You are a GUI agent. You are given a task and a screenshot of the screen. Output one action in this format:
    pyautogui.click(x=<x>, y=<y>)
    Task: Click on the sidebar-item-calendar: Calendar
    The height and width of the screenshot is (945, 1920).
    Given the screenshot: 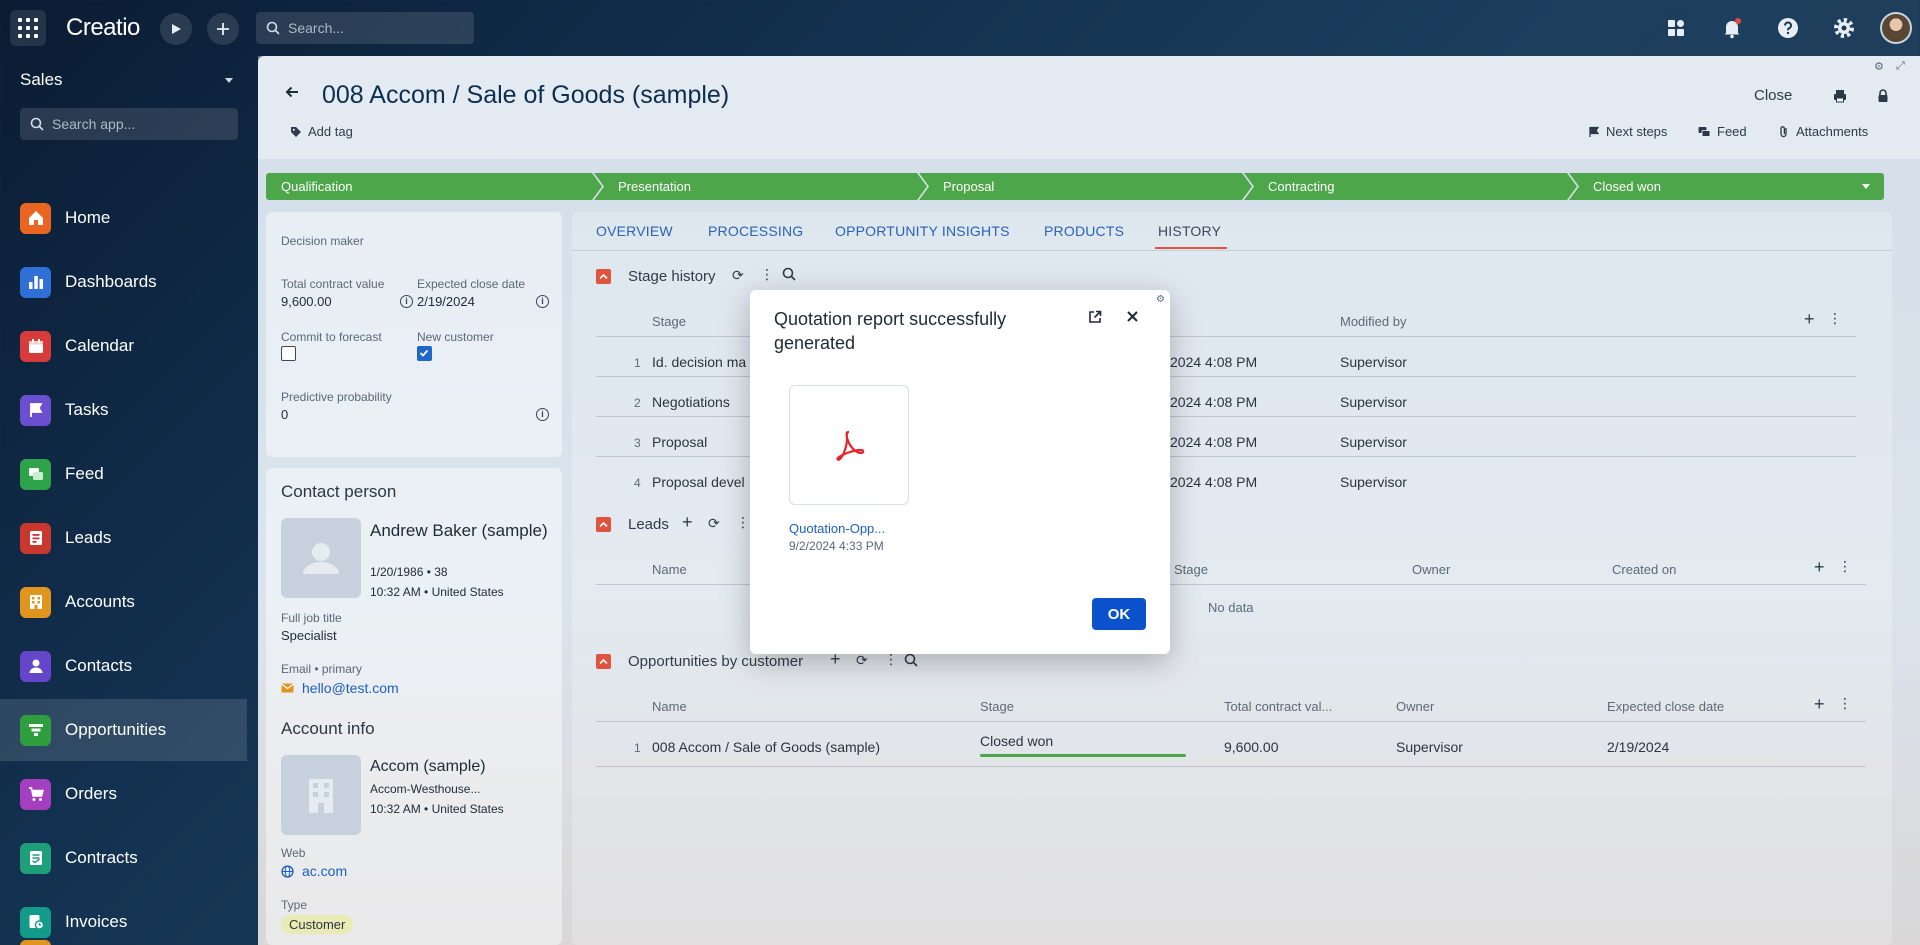 What is the action you would take?
    pyautogui.click(x=123, y=346)
    